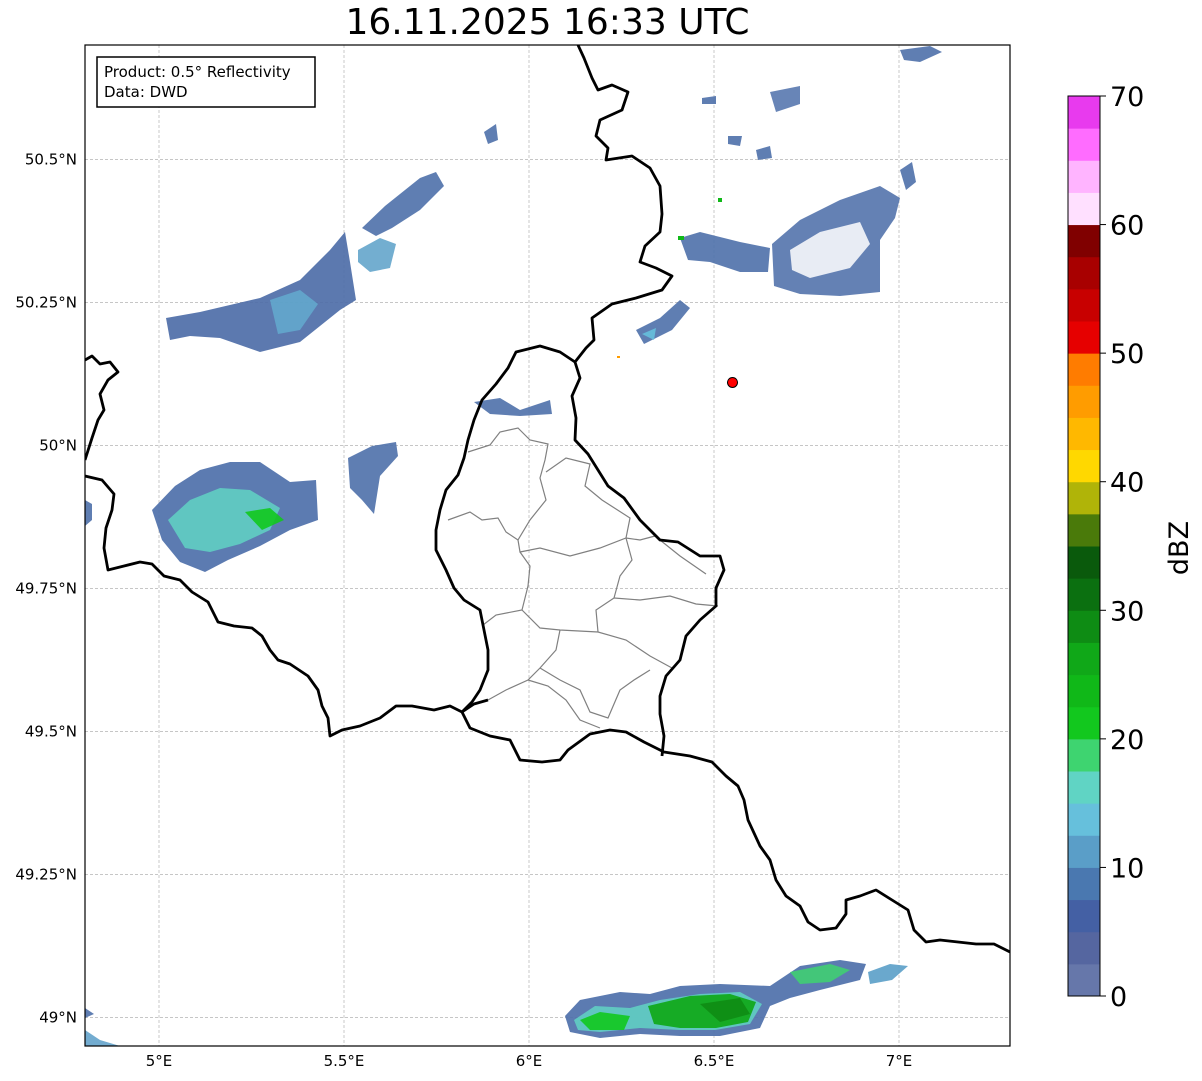  I want to click on lon-tick-label: 6°E, so click(529, 1061).